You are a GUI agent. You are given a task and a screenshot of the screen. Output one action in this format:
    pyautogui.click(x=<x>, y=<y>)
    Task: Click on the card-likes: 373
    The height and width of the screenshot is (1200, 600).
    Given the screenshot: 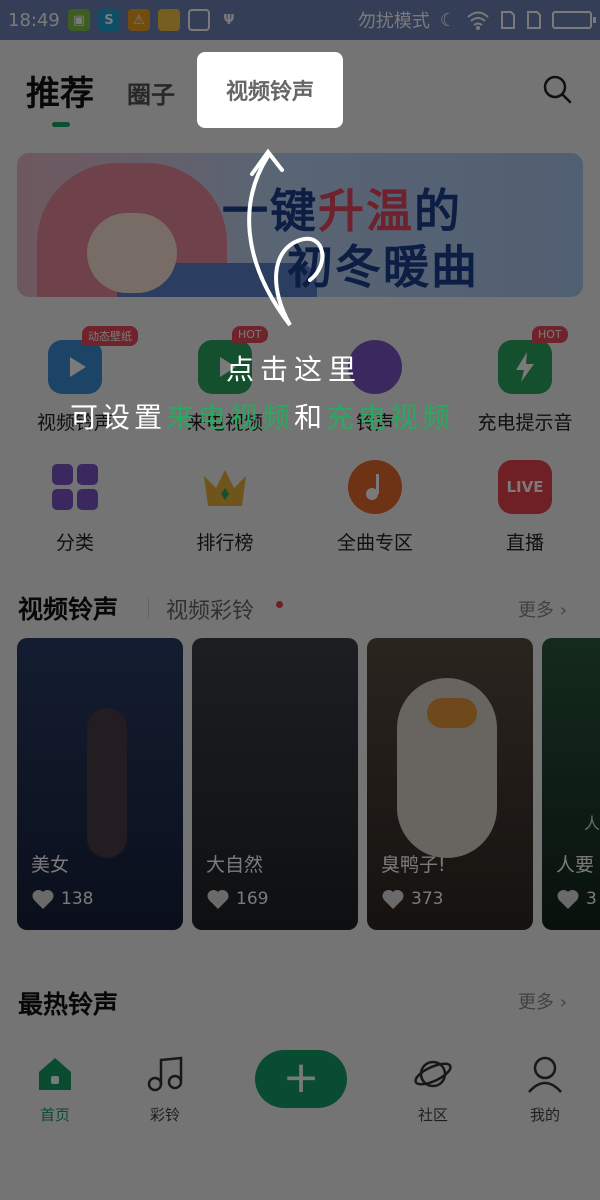 What is the action you would take?
    pyautogui.click(x=412, y=899)
    